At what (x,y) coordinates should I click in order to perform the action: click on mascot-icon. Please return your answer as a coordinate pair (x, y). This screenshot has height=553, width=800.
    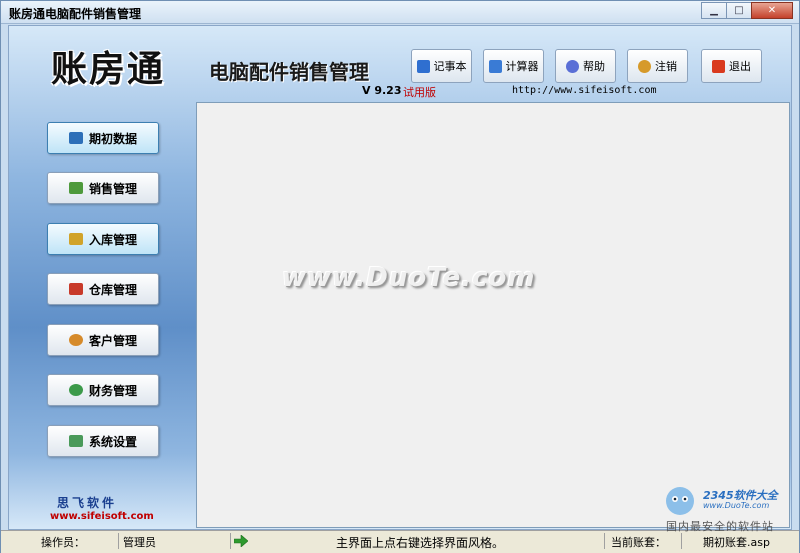
    Looking at the image, I should click on (680, 501).